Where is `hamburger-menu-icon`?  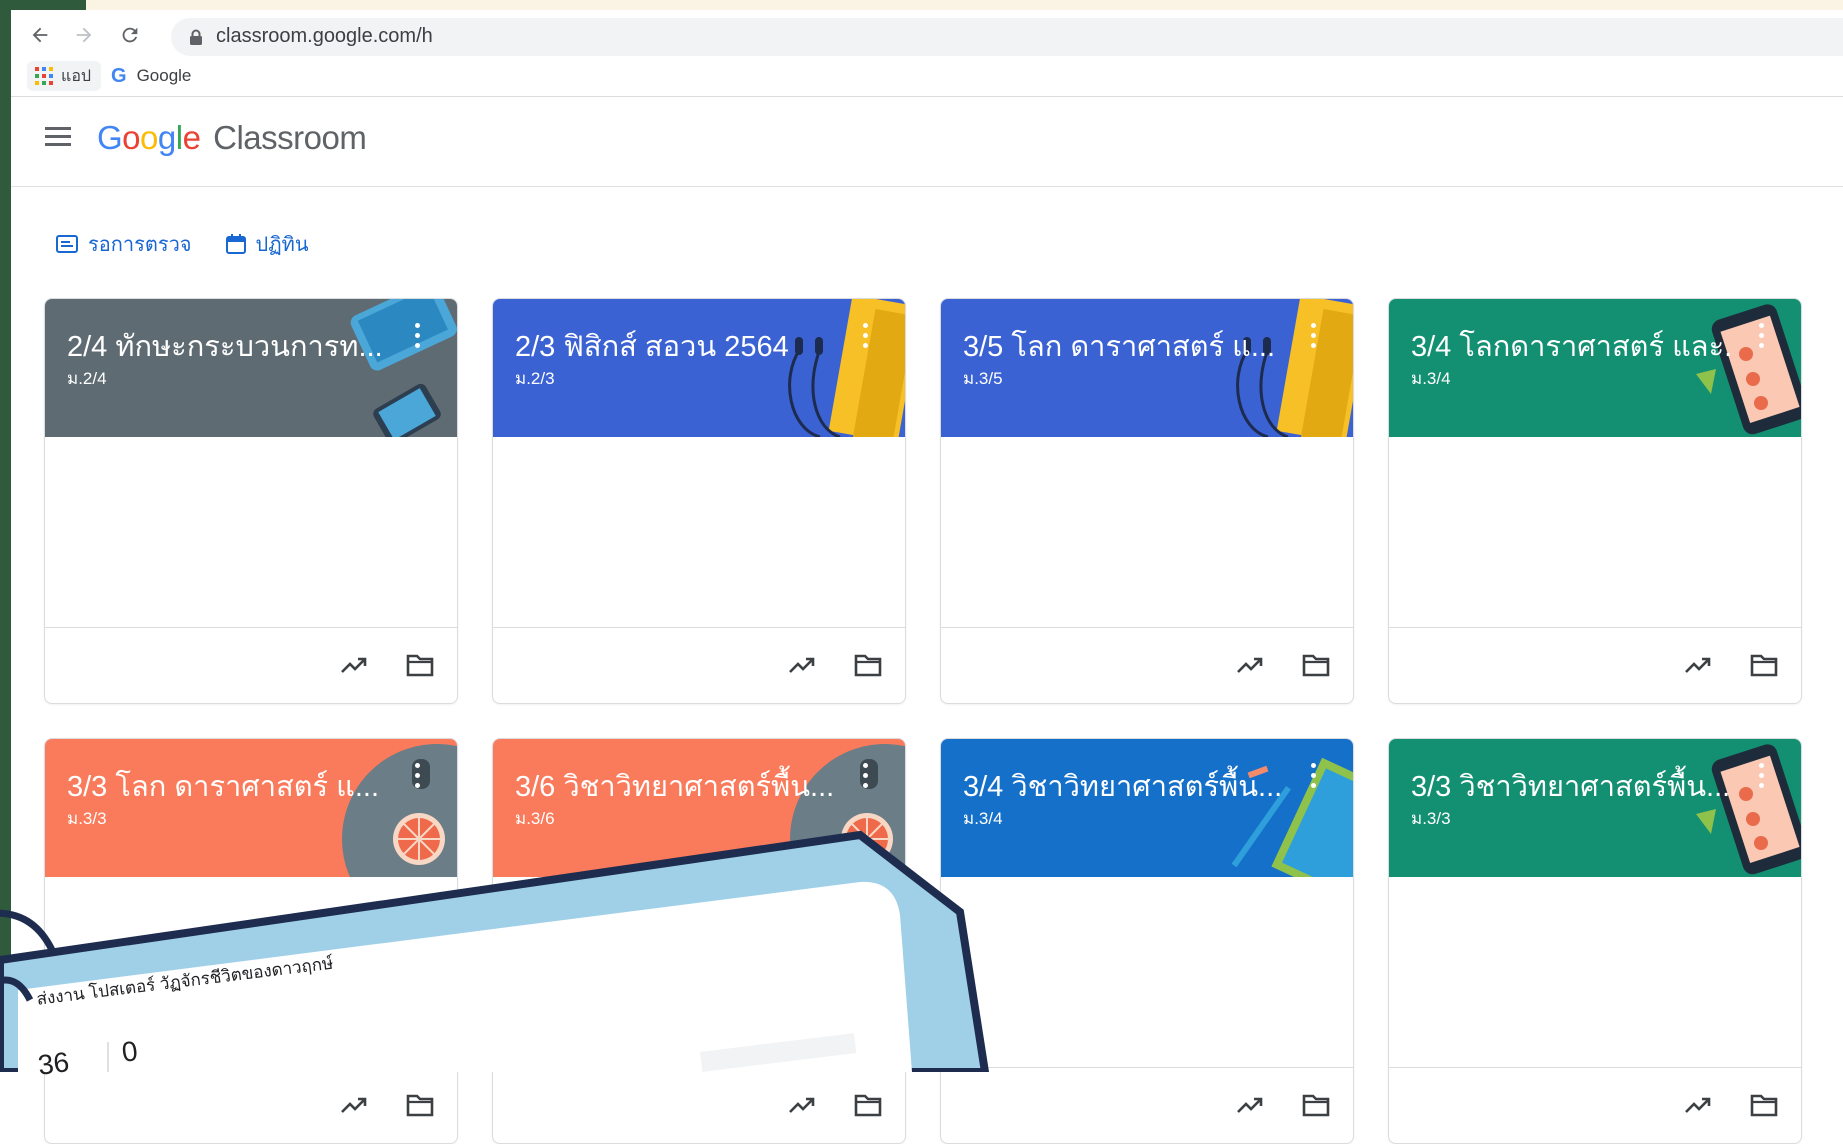 hamburger-menu-icon is located at coordinates (58, 139).